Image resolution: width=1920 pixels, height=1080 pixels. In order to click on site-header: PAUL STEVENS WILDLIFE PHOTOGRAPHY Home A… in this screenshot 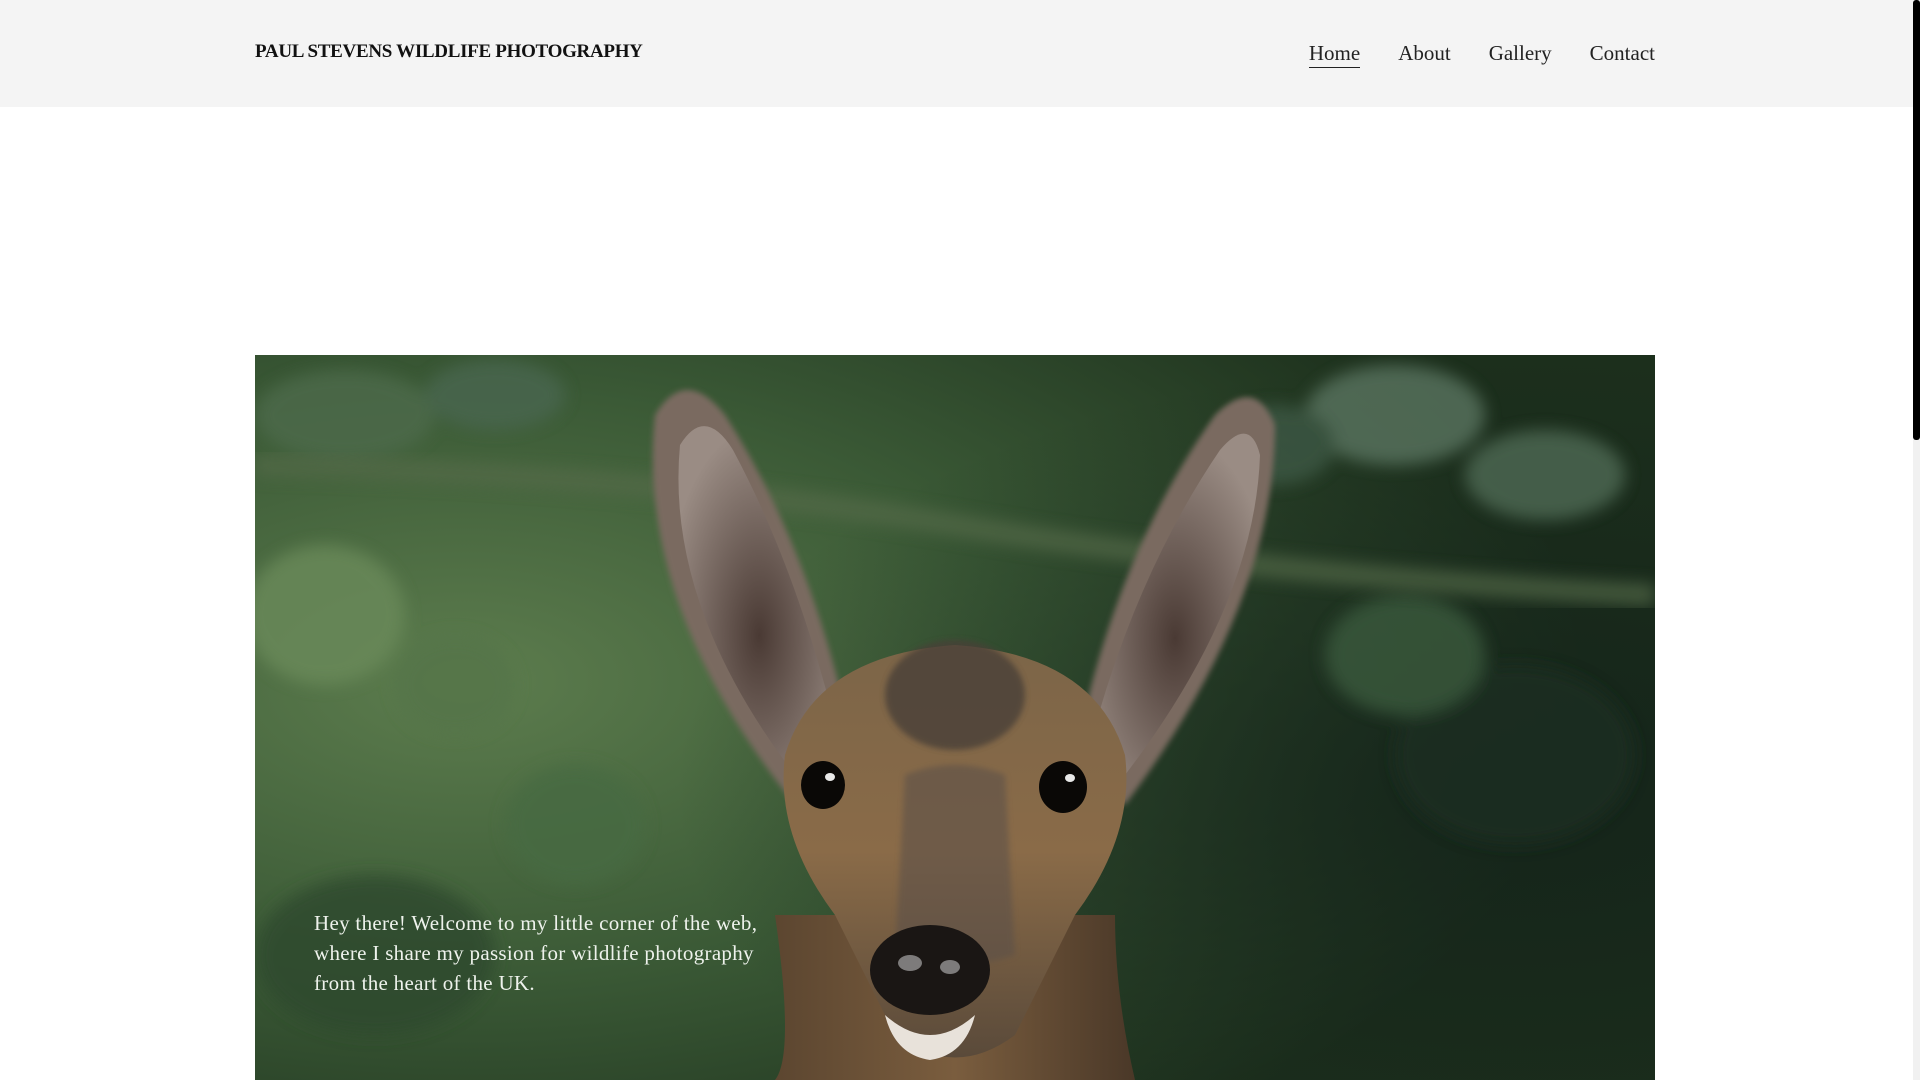, I will do `click(956, 53)`.